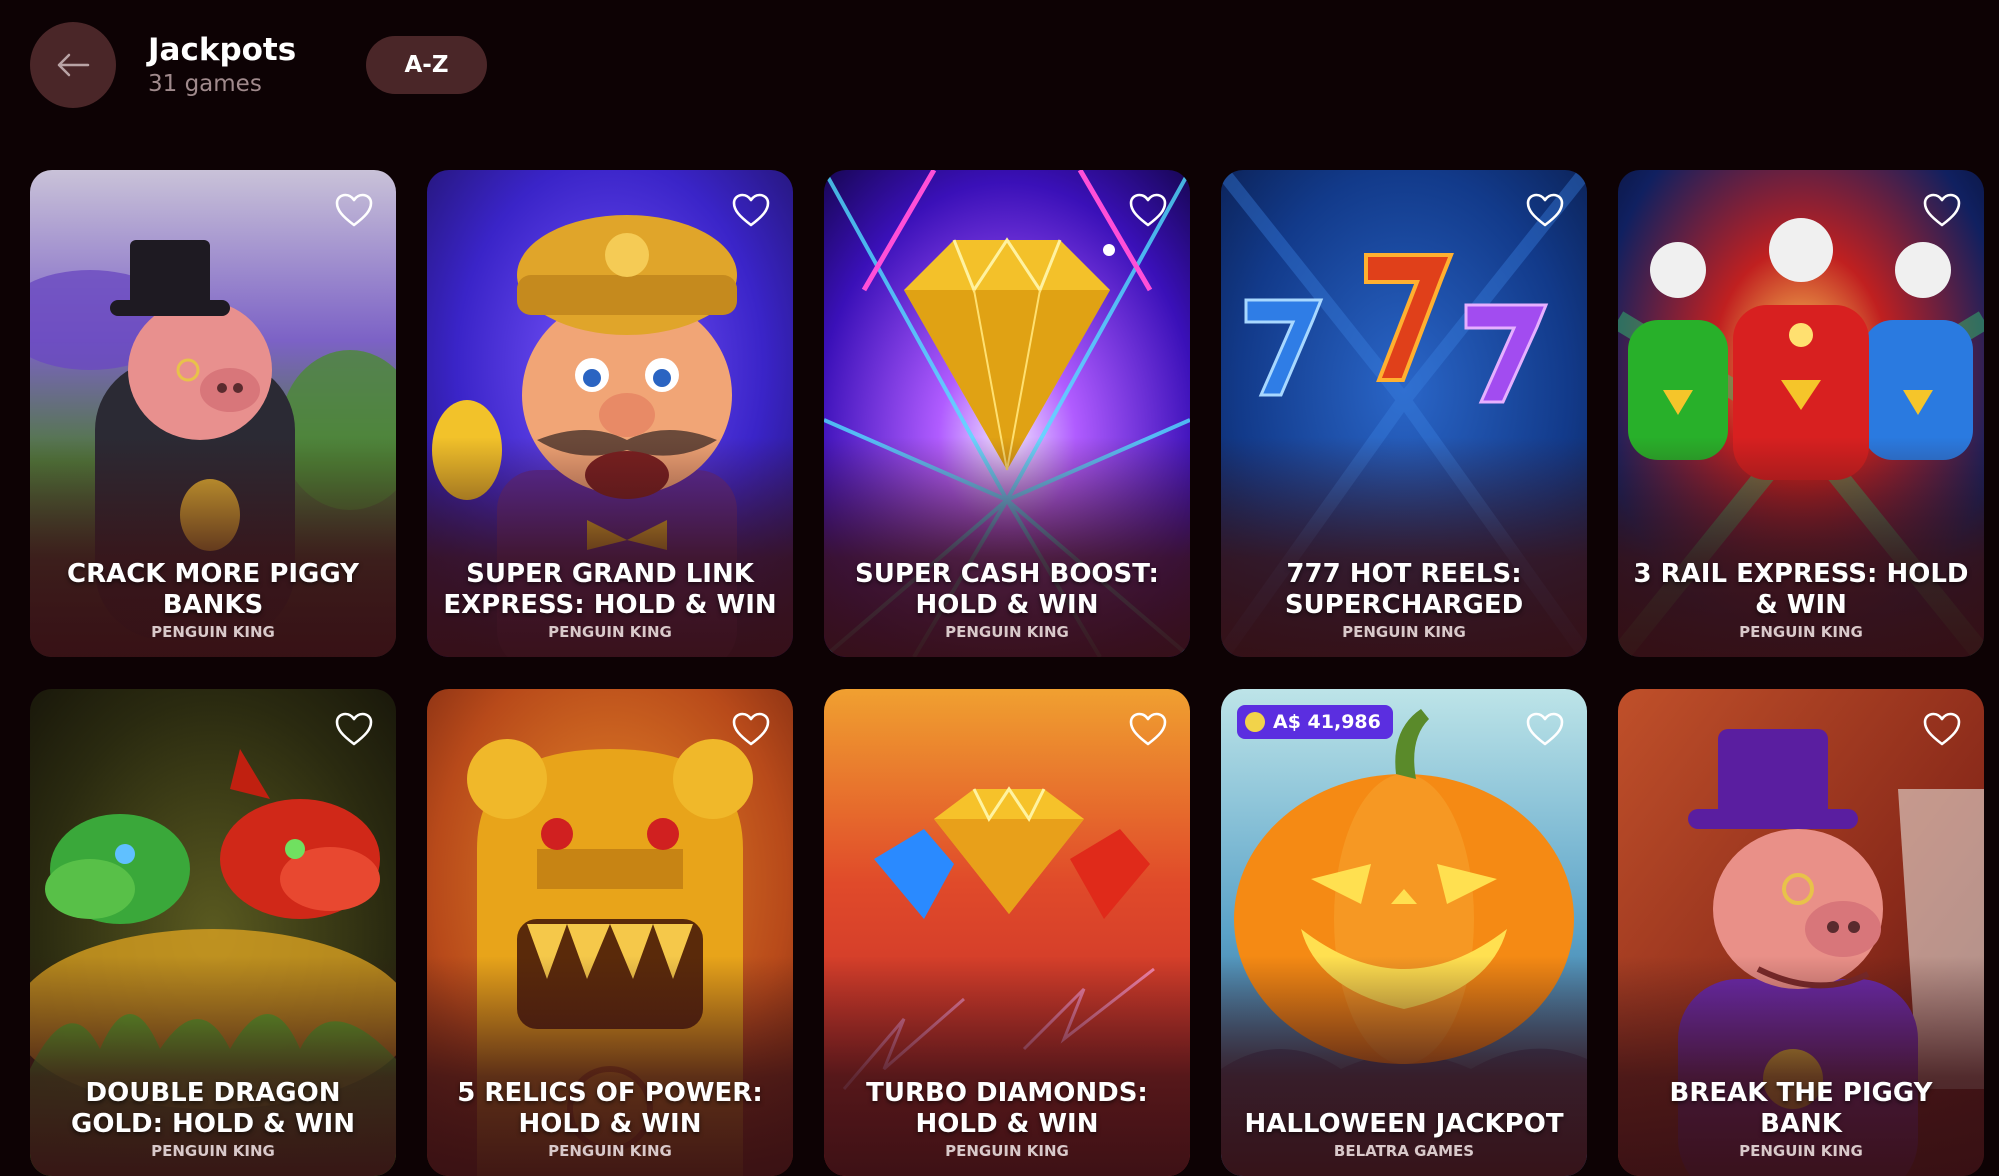 Image resolution: width=1999 pixels, height=1176 pixels. I want to click on game-title: SUPER GRAND LINK EXPRESS: HOLD & WIN, so click(610, 589).